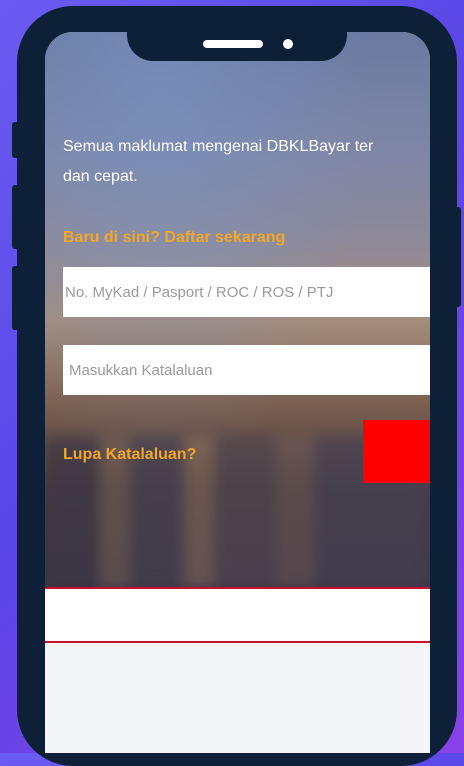 The image size is (464, 766). I want to click on intro-text-line2: dan cepat., so click(100, 176).